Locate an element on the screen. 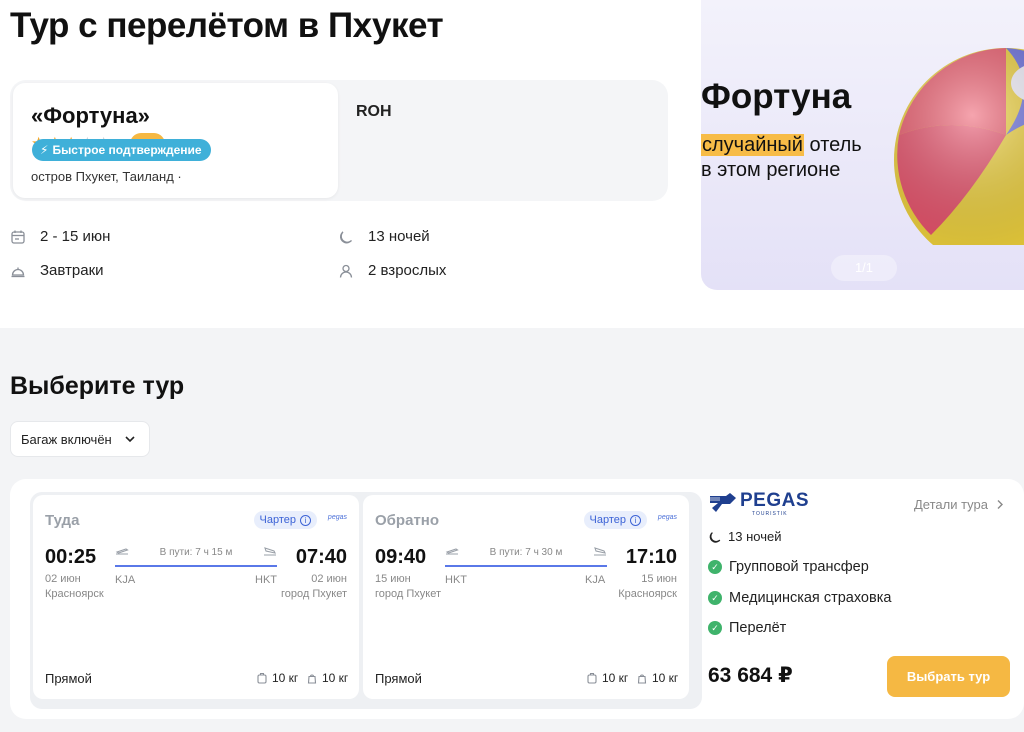 This screenshot has height=732, width=1024. person-icon is located at coordinates (346, 271).